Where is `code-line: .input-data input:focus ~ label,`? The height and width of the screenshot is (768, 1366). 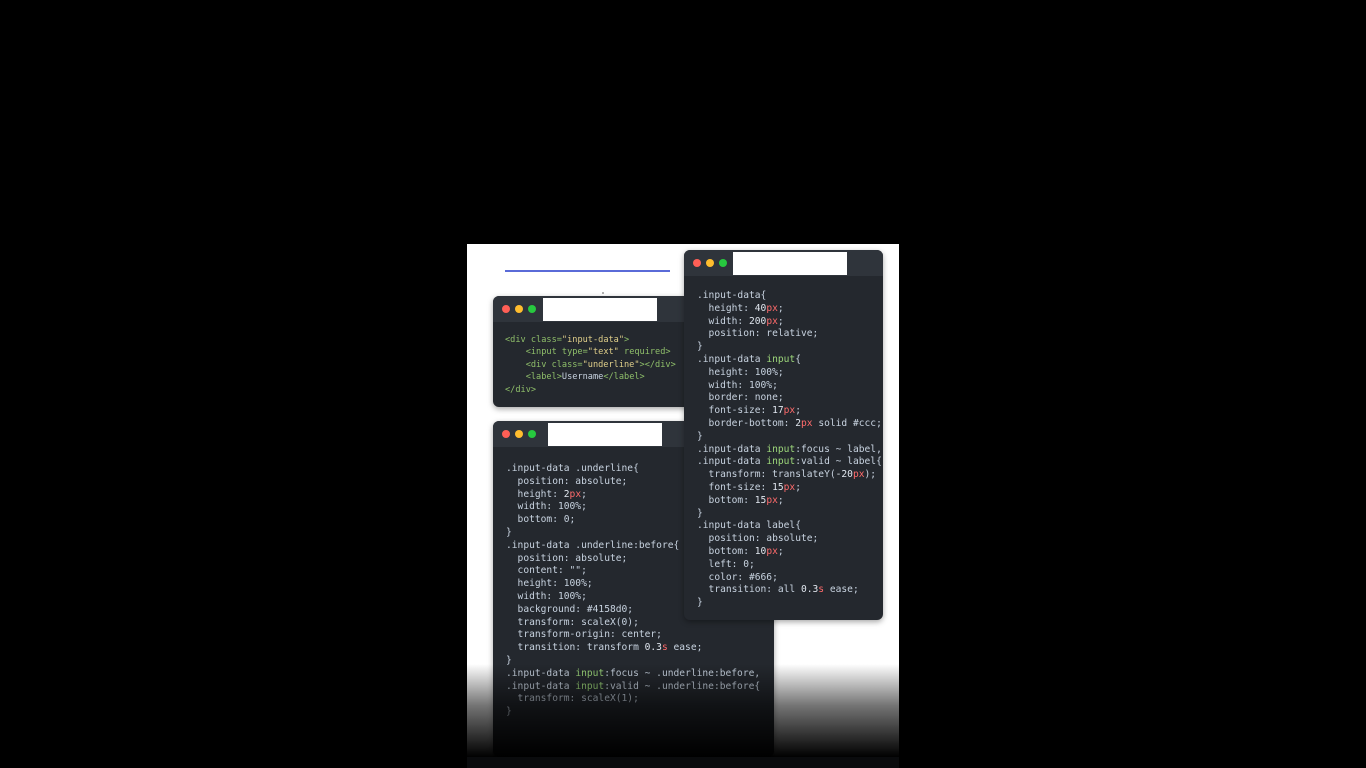 code-line: .input-data input:focus ~ label, is located at coordinates (789, 449).